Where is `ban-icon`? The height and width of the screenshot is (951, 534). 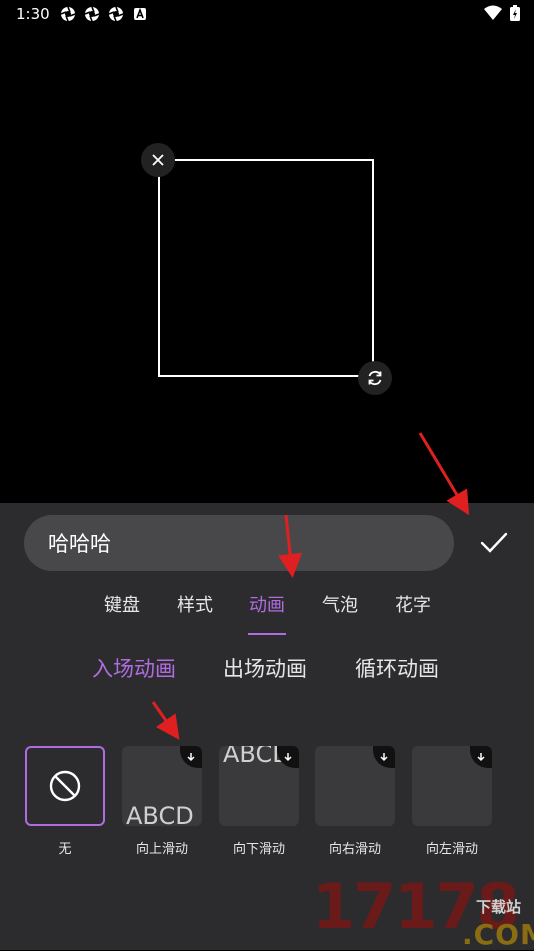 ban-icon is located at coordinates (65, 786).